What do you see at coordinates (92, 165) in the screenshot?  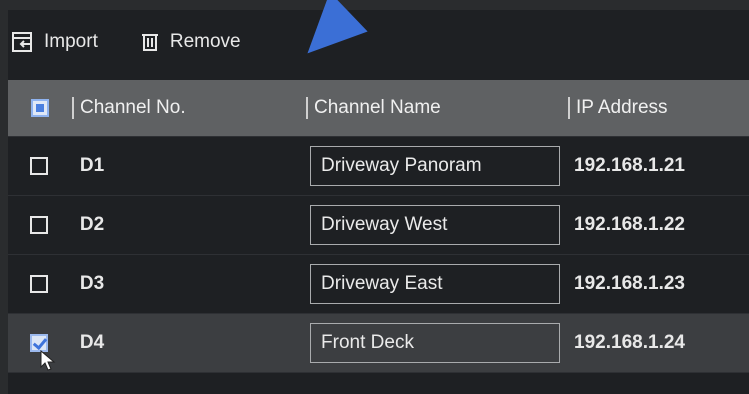 I see `channel-no: D1` at bounding box center [92, 165].